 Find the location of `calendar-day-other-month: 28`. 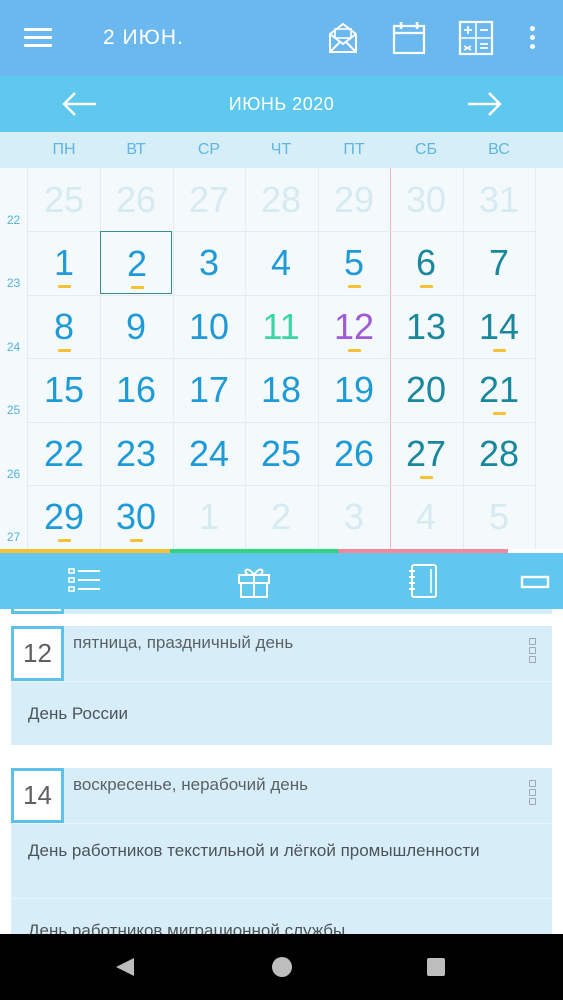

calendar-day-other-month: 28 is located at coordinates (281, 199).